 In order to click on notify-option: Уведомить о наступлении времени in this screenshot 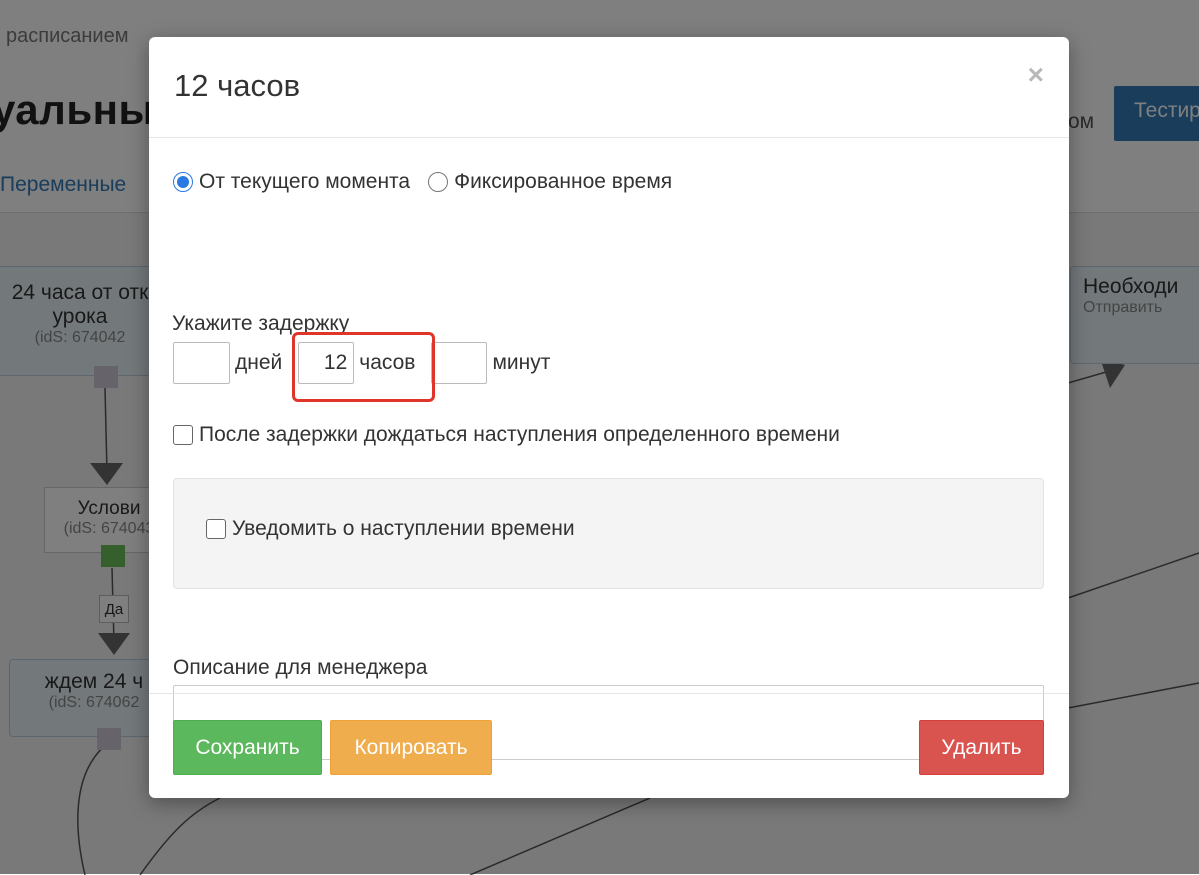, I will do `click(390, 529)`.